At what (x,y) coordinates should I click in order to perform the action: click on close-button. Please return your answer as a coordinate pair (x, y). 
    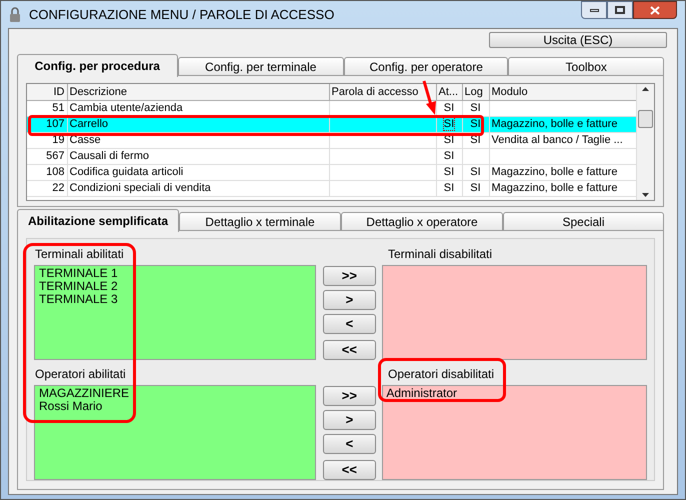
    Looking at the image, I should click on (655, 10).